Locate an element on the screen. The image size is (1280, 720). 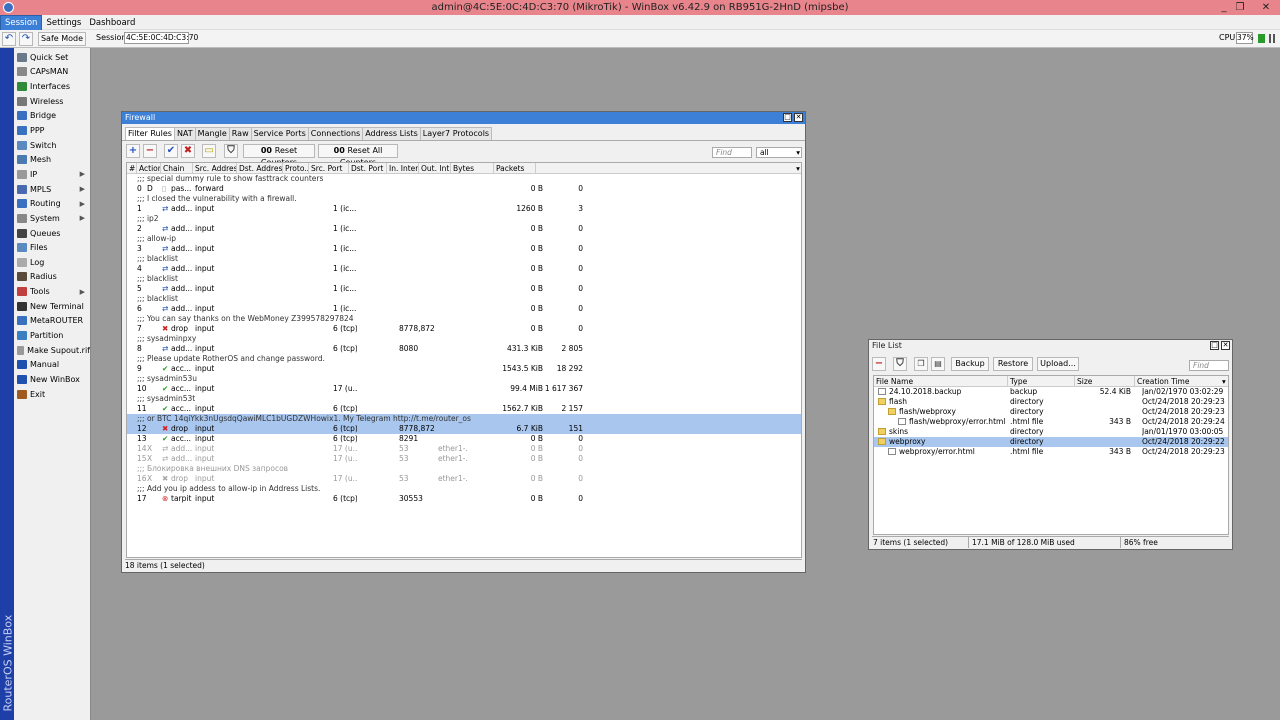
firewall-close-button: ✕ is located at coordinates (798, 117).